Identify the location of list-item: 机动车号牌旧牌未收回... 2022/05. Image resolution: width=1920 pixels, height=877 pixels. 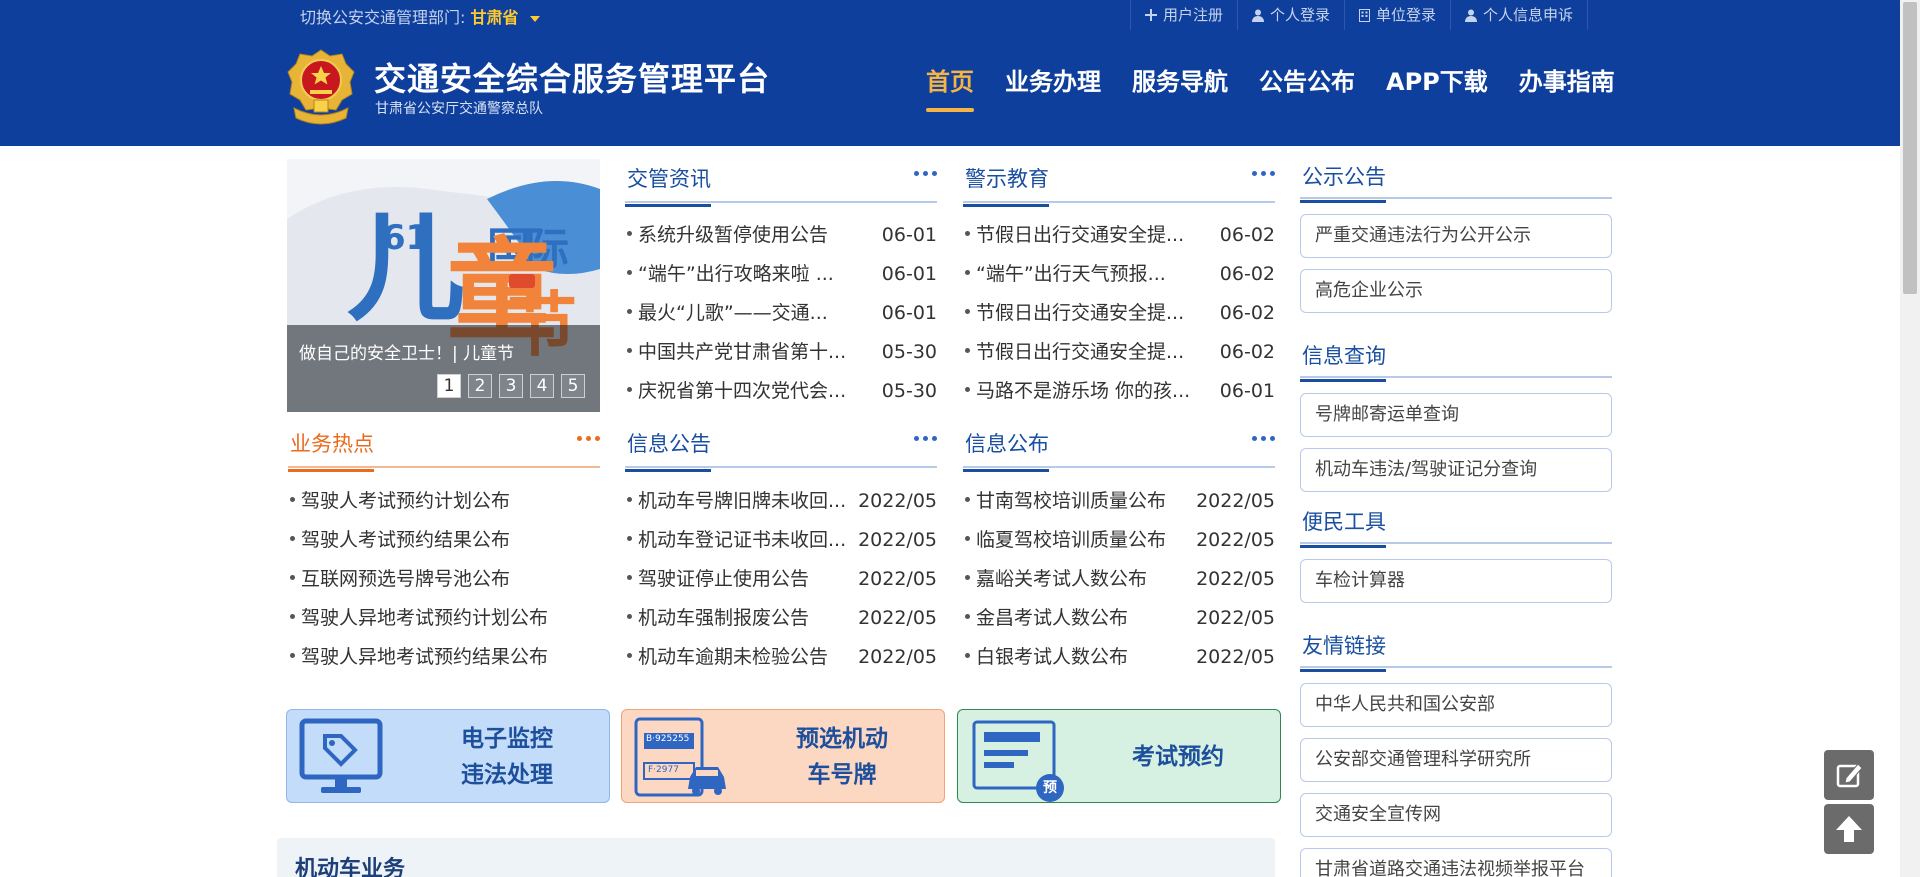
(781, 501).